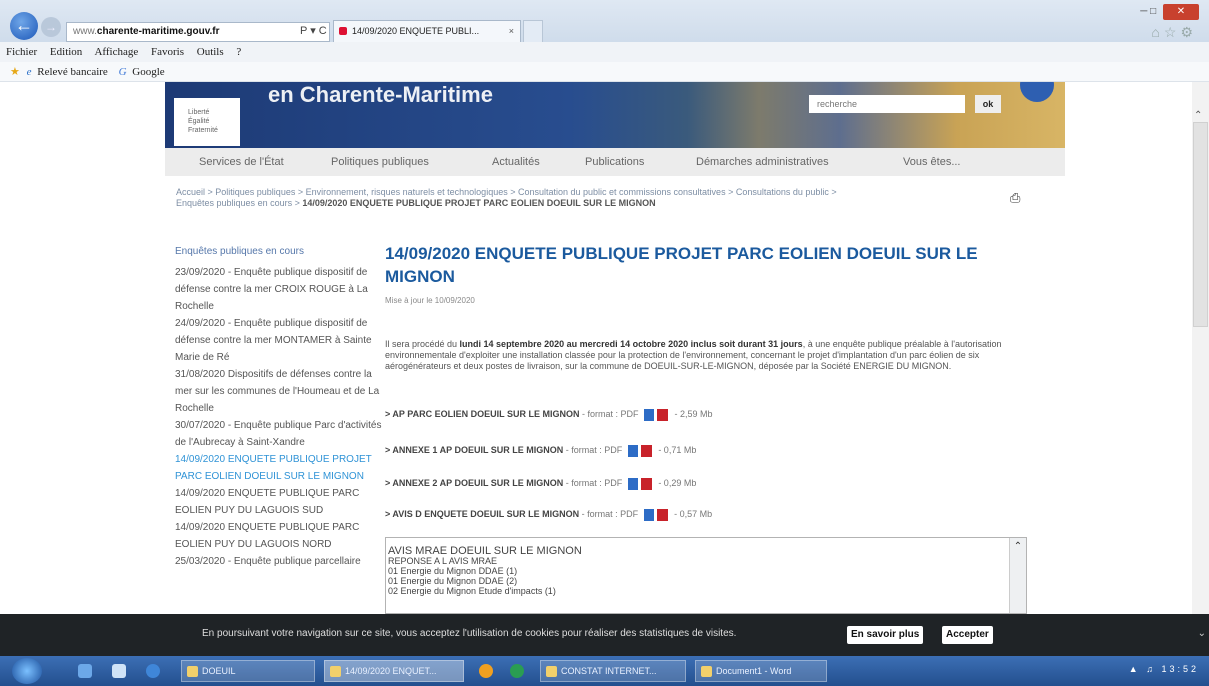  Describe the element at coordinates (85, 671) in the screenshot. I see `show-desktop-icon` at that location.